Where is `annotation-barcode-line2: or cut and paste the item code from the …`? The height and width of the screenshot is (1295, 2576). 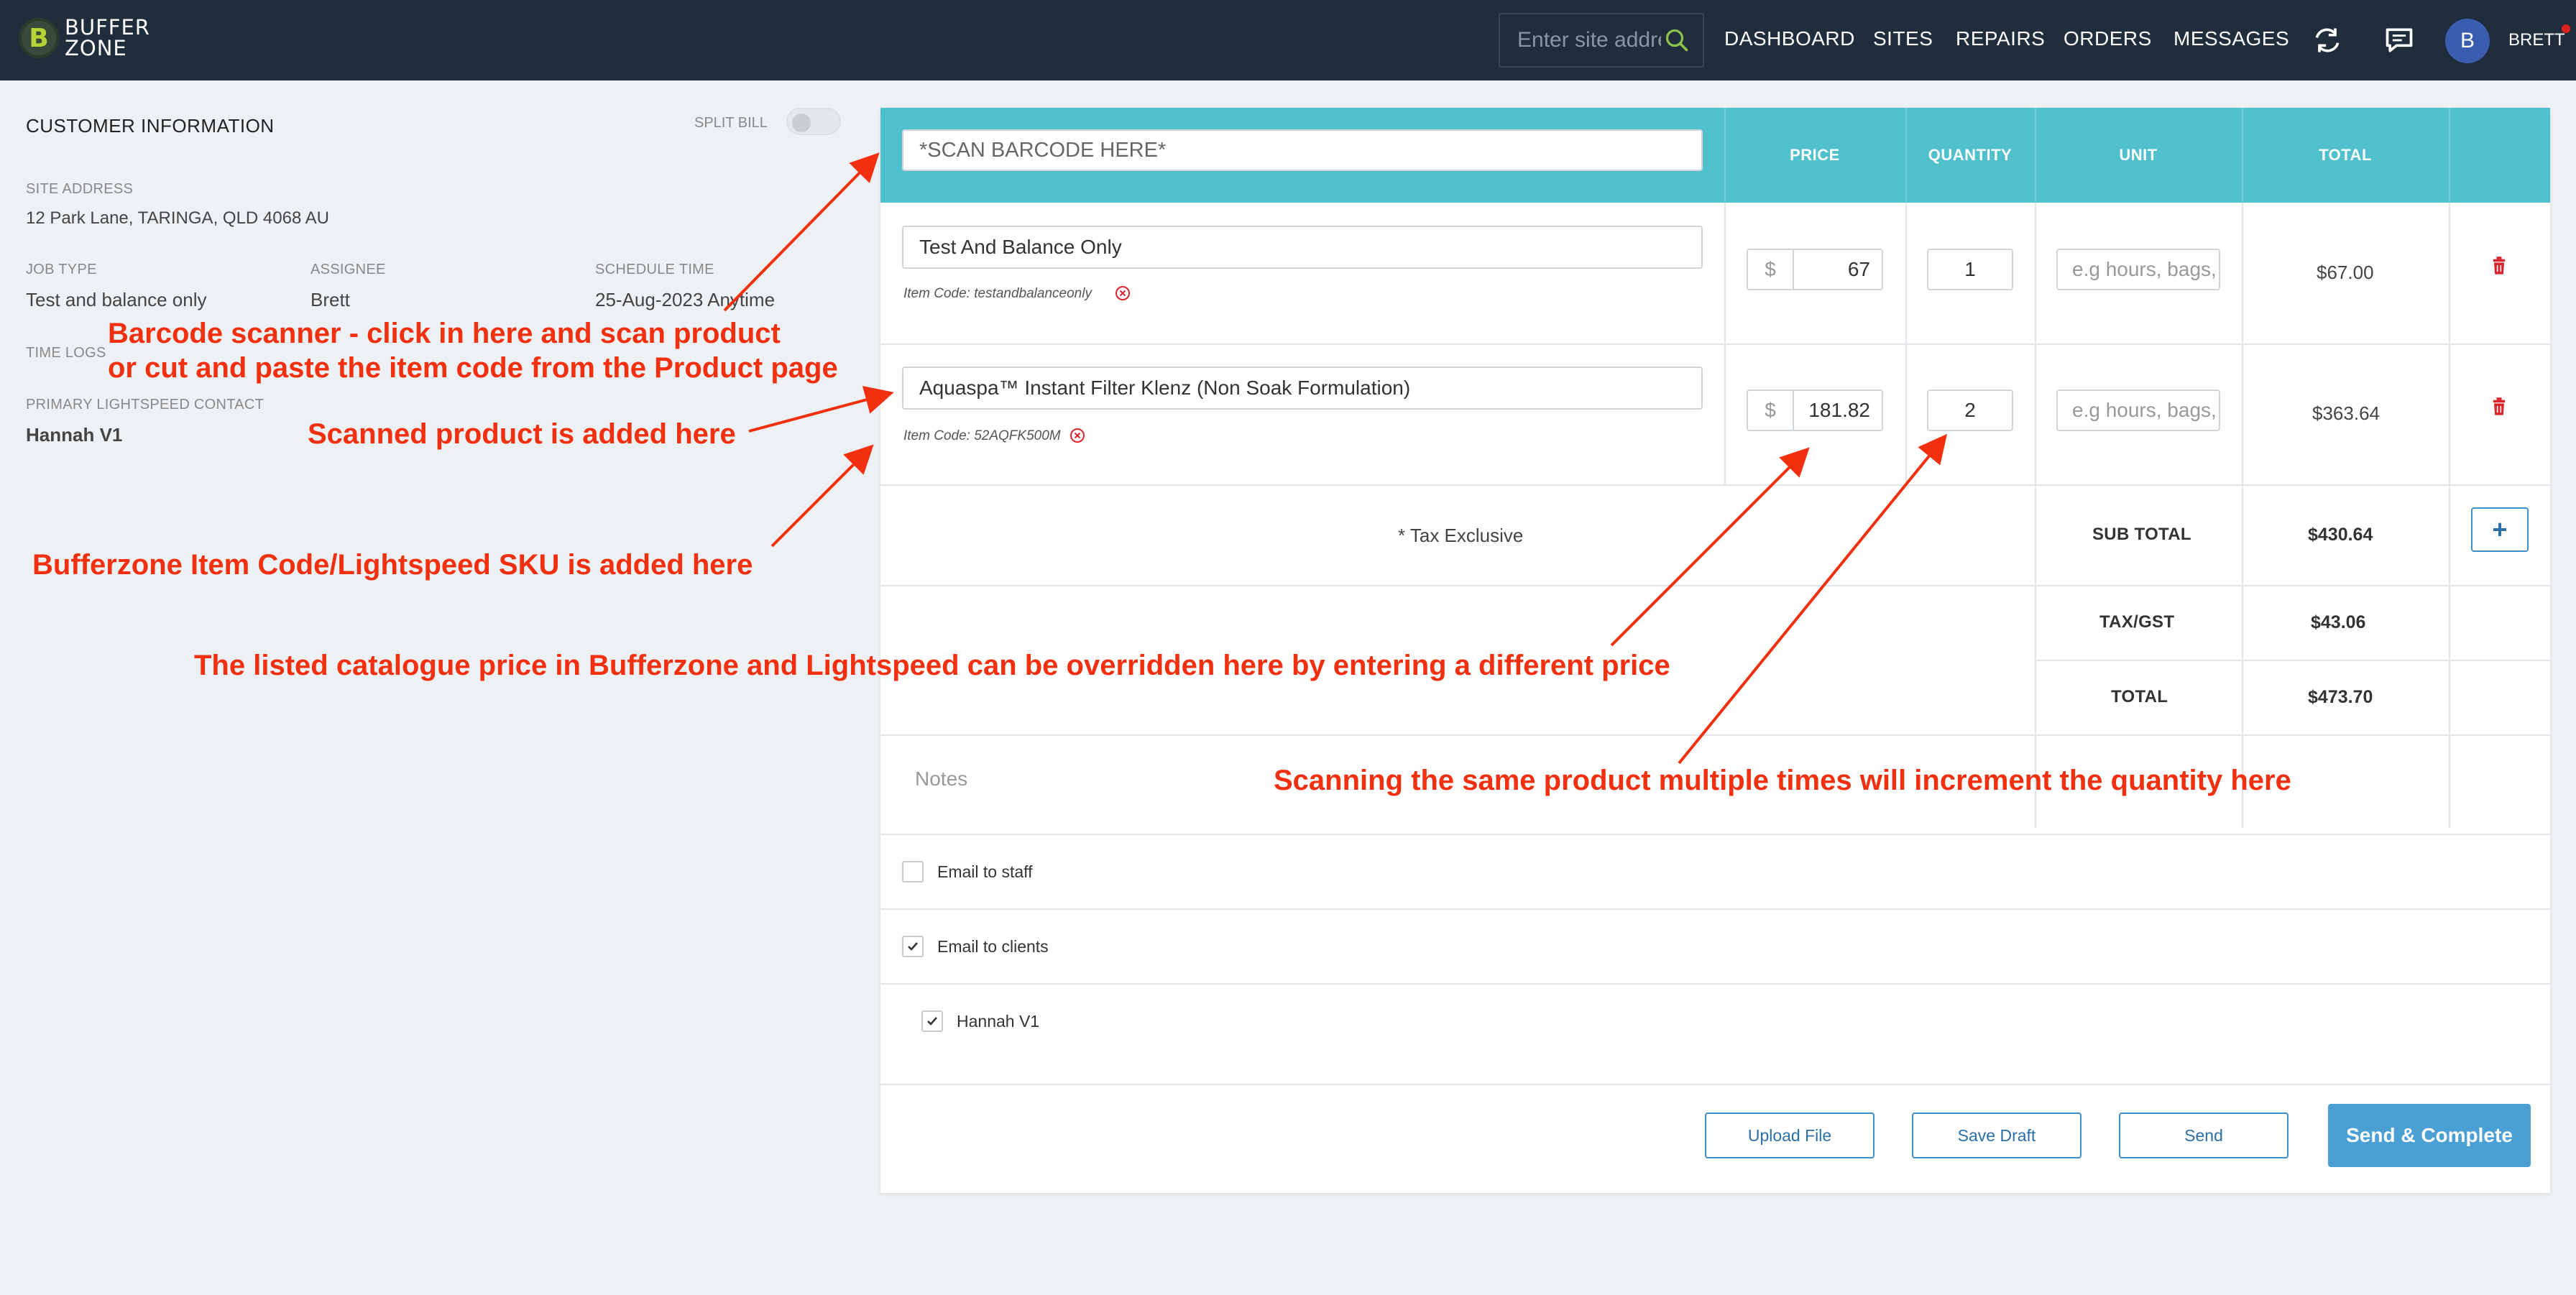 annotation-barcode-line2: or cut and paste the item code from the … is located at coordinates (473, 368).